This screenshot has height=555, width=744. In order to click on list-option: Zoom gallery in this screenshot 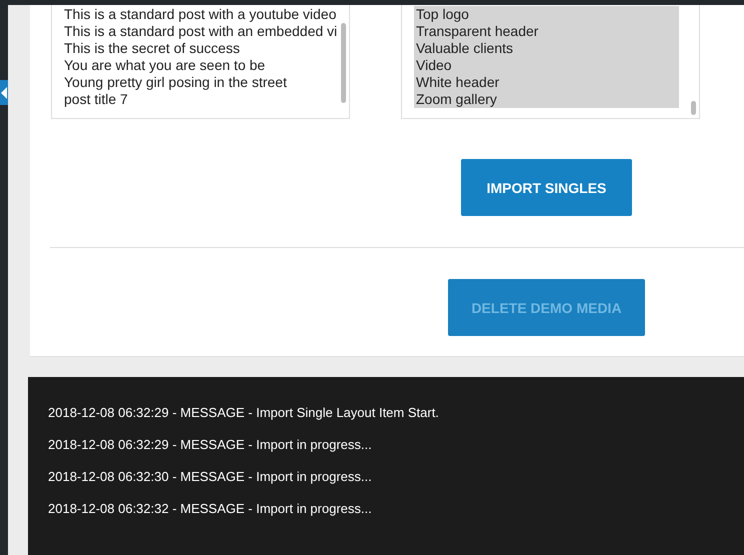, I will do `click(546, 99)`.